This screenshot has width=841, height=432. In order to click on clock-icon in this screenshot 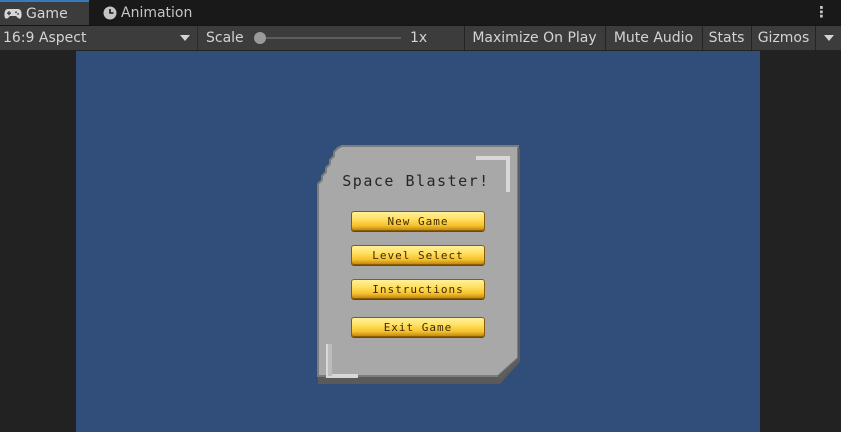, I will do `click(110, 13)`.